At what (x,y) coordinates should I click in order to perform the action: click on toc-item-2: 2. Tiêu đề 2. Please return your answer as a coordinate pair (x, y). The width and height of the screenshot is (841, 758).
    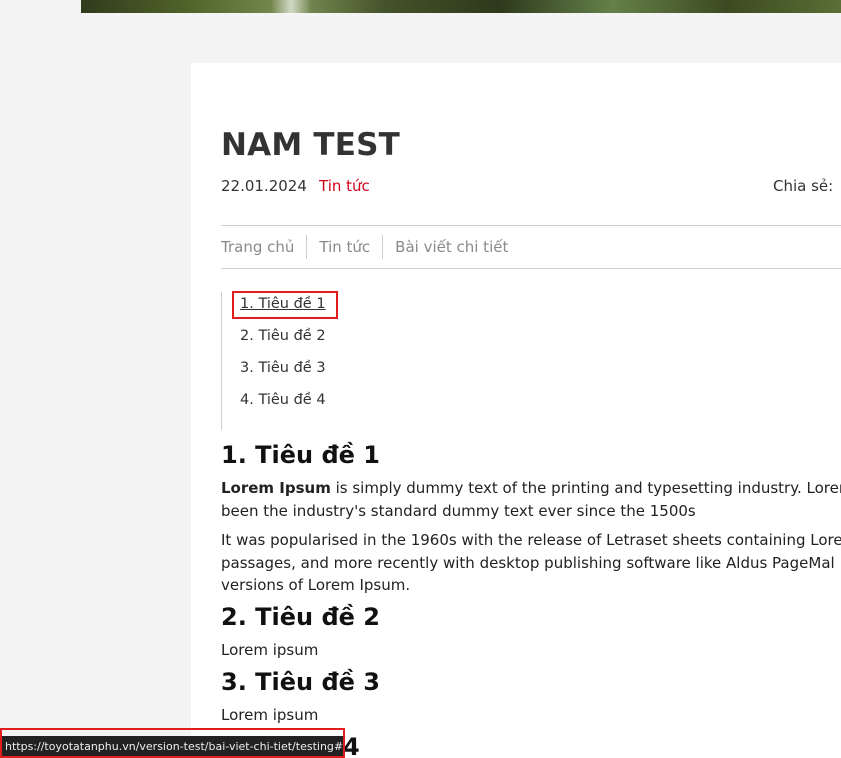
    Looking at the image, I should click on (283, 336).